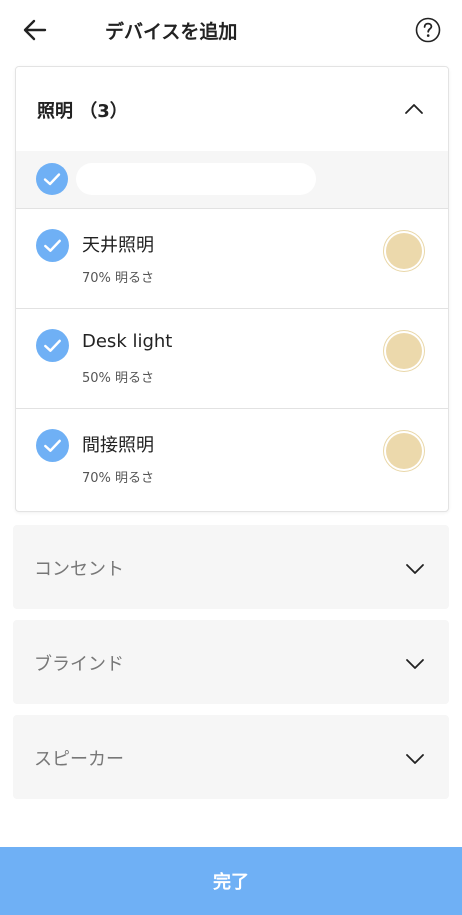  What do you see at coordinates (79, 664) in the screenshot?
I see `category-label: ブラインド` at bounding box center [79, 664].